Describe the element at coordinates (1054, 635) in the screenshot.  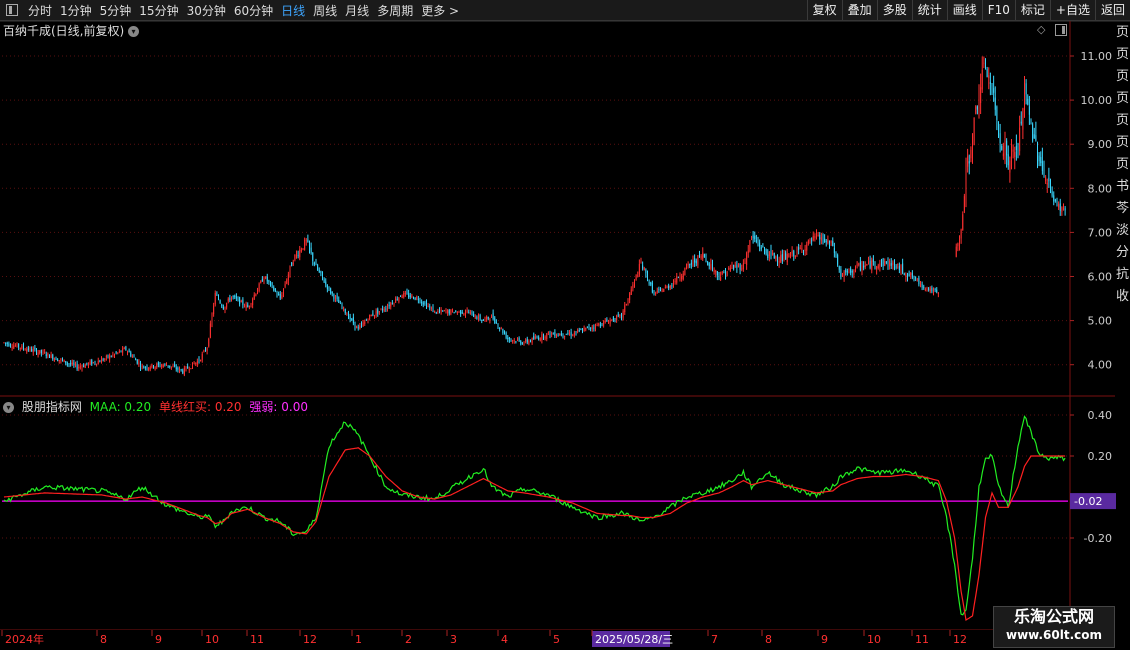
I see `watermark-url: www.60lt.com` at that location.